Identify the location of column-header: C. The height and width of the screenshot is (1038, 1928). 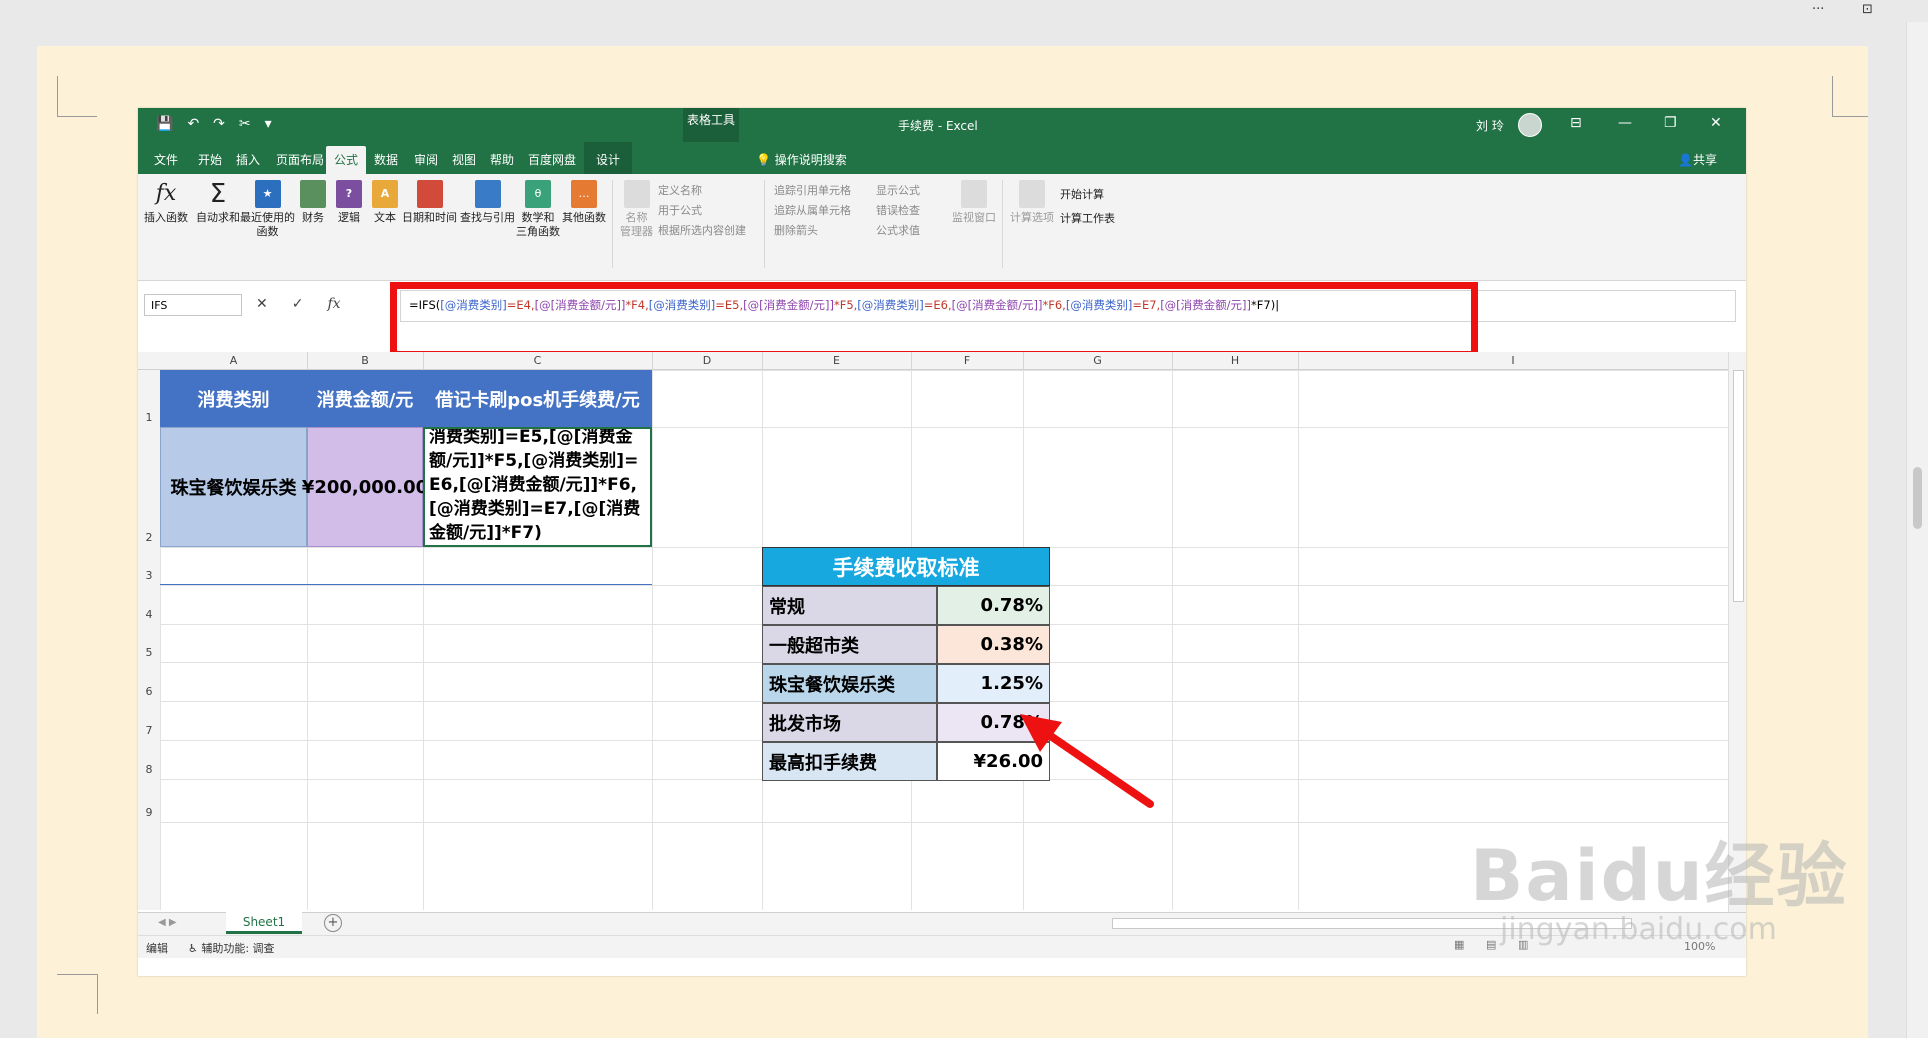
(538, 360).